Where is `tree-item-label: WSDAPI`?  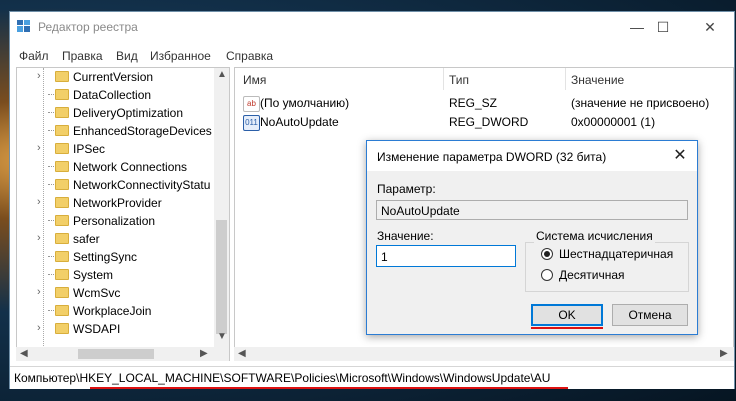 tree-item-label: WSDAPI is located at coordinates (97, 329).